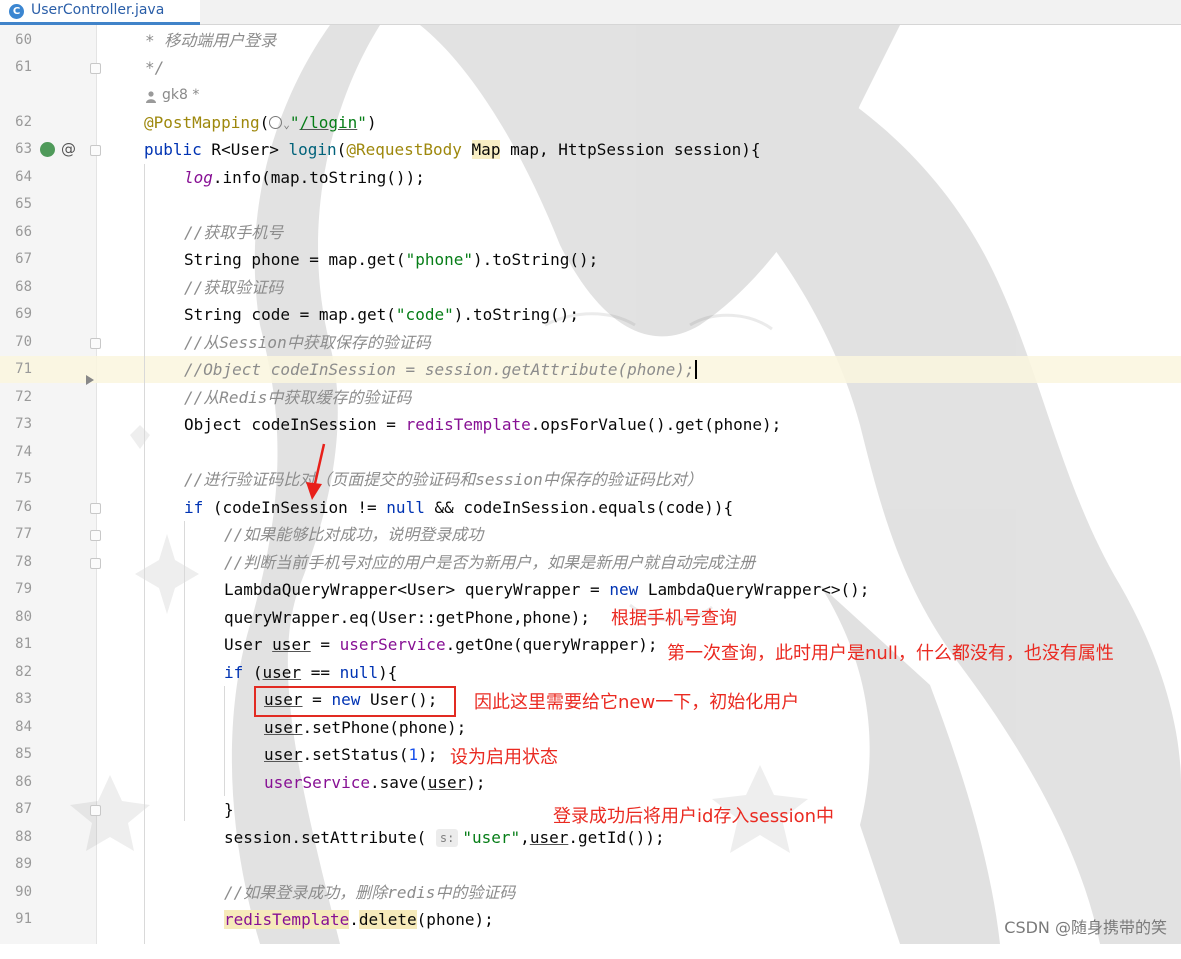 The height and width of the screenshot is (959, 1181). What do you see at coordinates (590, 782) in the screenshot?
I see `code-line: 86 userService.save(user);` at bounding box center [590, 782].